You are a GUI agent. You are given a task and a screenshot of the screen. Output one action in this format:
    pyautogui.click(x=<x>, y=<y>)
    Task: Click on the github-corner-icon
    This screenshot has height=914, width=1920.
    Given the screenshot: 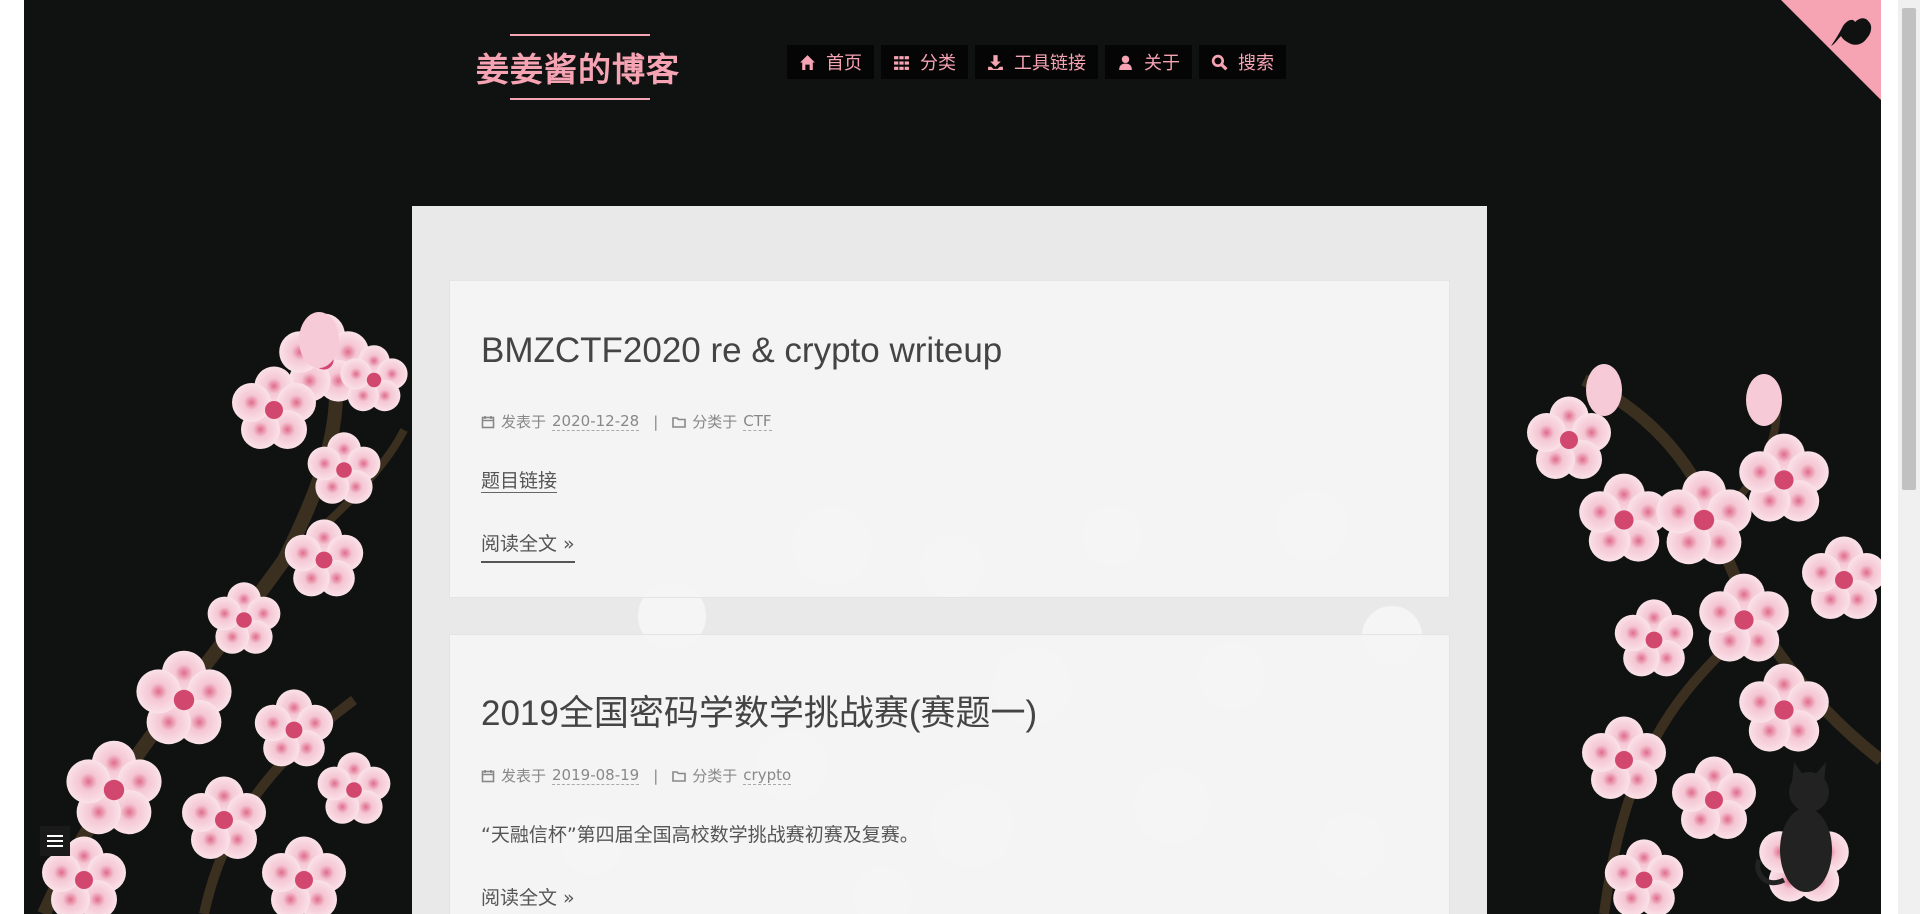 What is the action you would take?
    pyautogui.click(x=1831, y=50)
    